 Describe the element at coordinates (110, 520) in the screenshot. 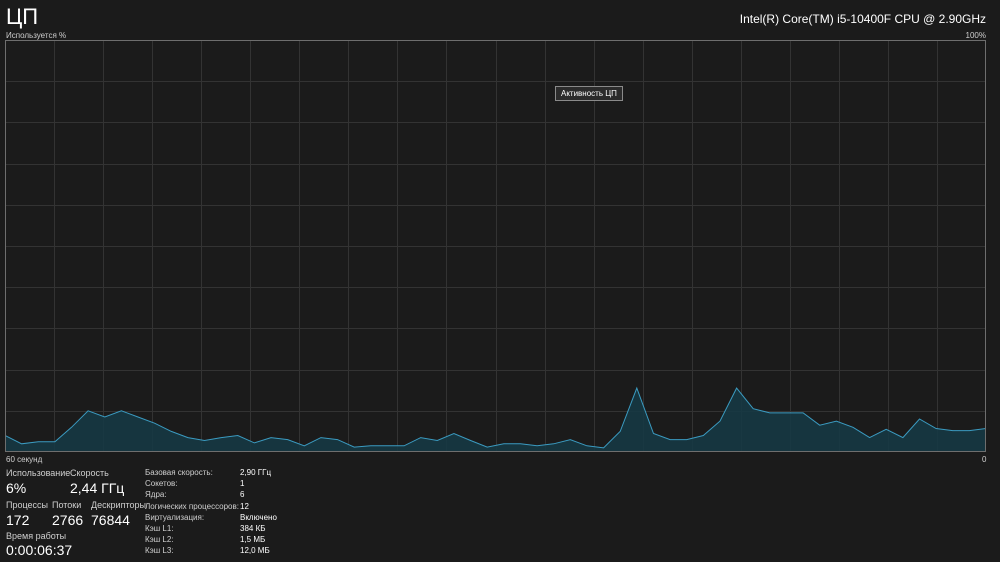

I see `handles-value: 76844` at that location.